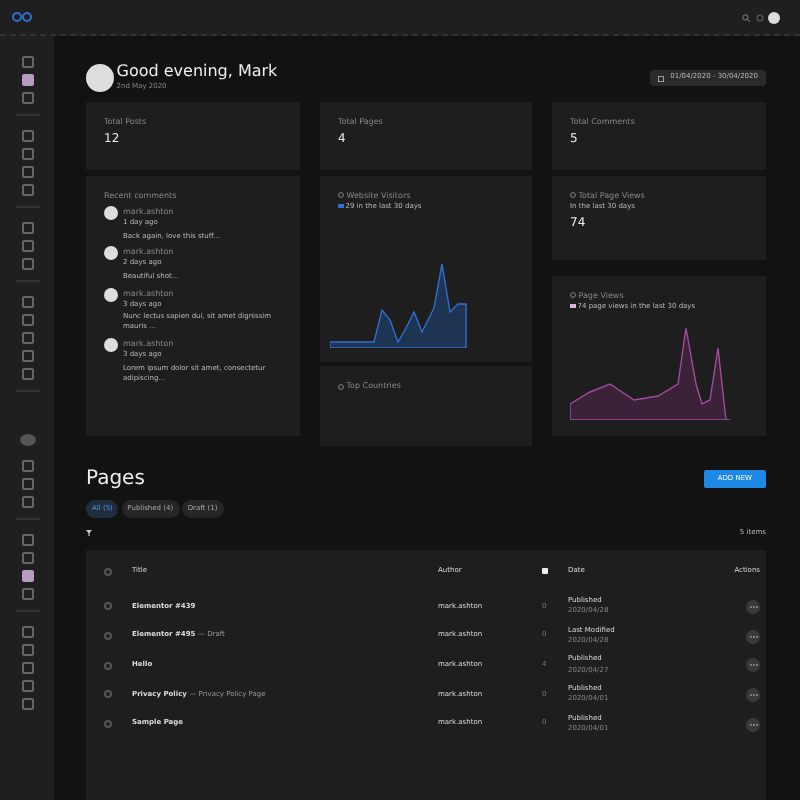 This screenshot has width=800, height=800. What do you see at coordinates (661, 78) in the screenshot?
I see `calendar-icon` at bounding box center [661, 78].